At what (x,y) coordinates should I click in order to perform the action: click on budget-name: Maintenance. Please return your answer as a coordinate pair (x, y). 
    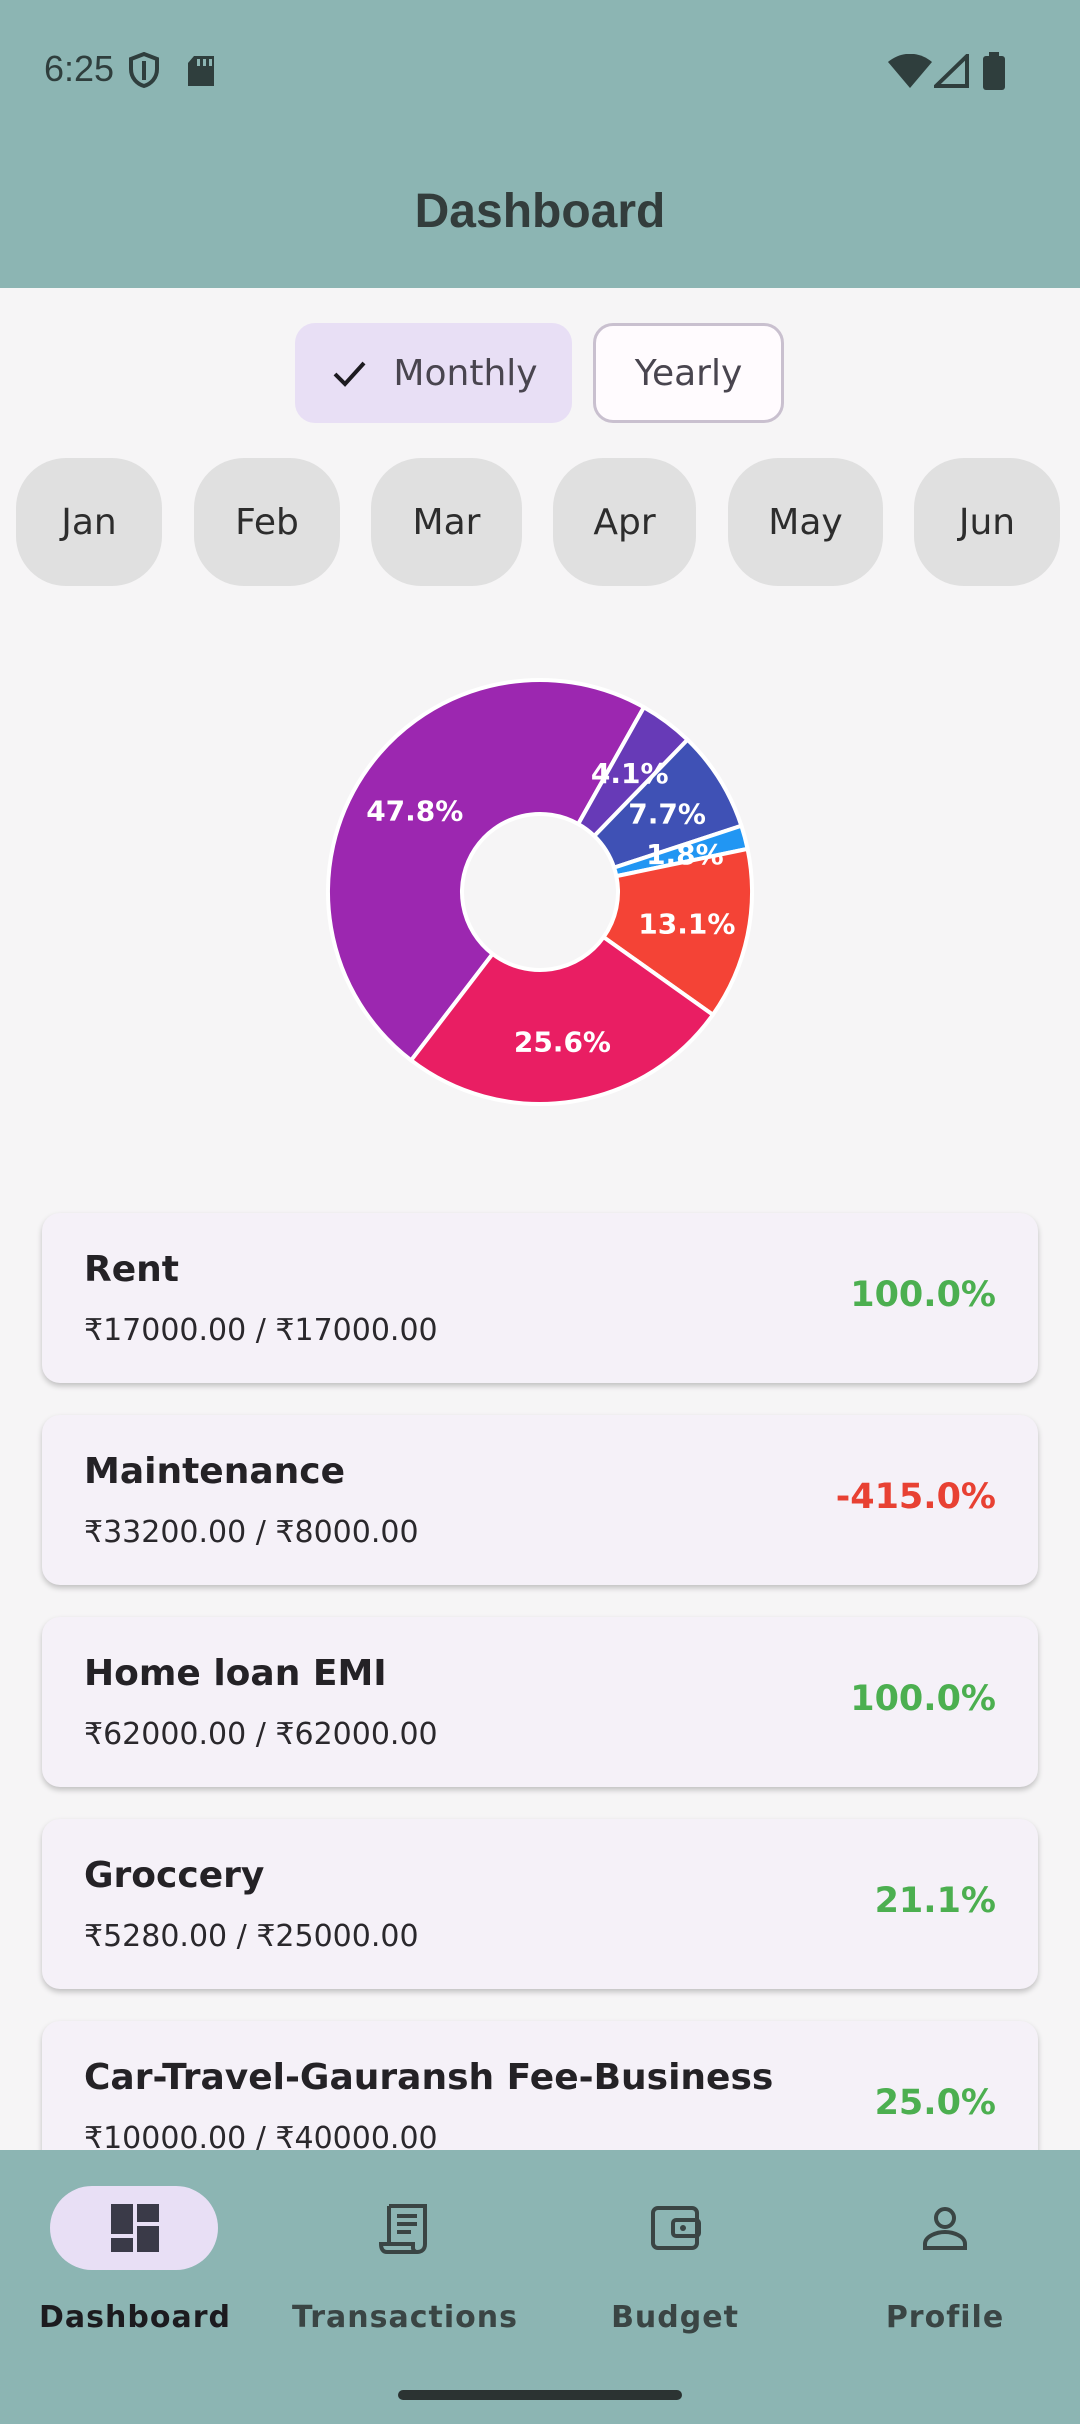
    Looking at the image, I should click on (215, 1471).